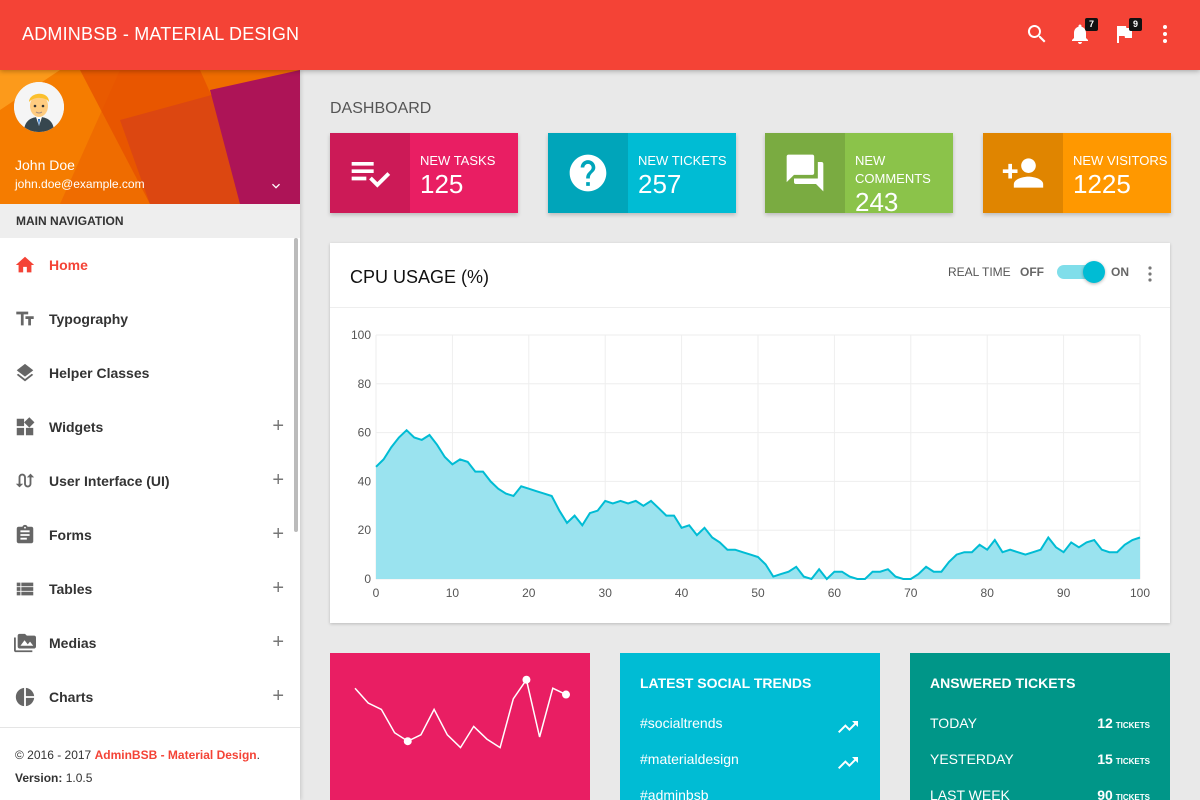 The image size is (1200, 800). Describe the element at coordinates (76, 427) in the screenshot. I see `sidebar-item-label: Widgets` at that location.